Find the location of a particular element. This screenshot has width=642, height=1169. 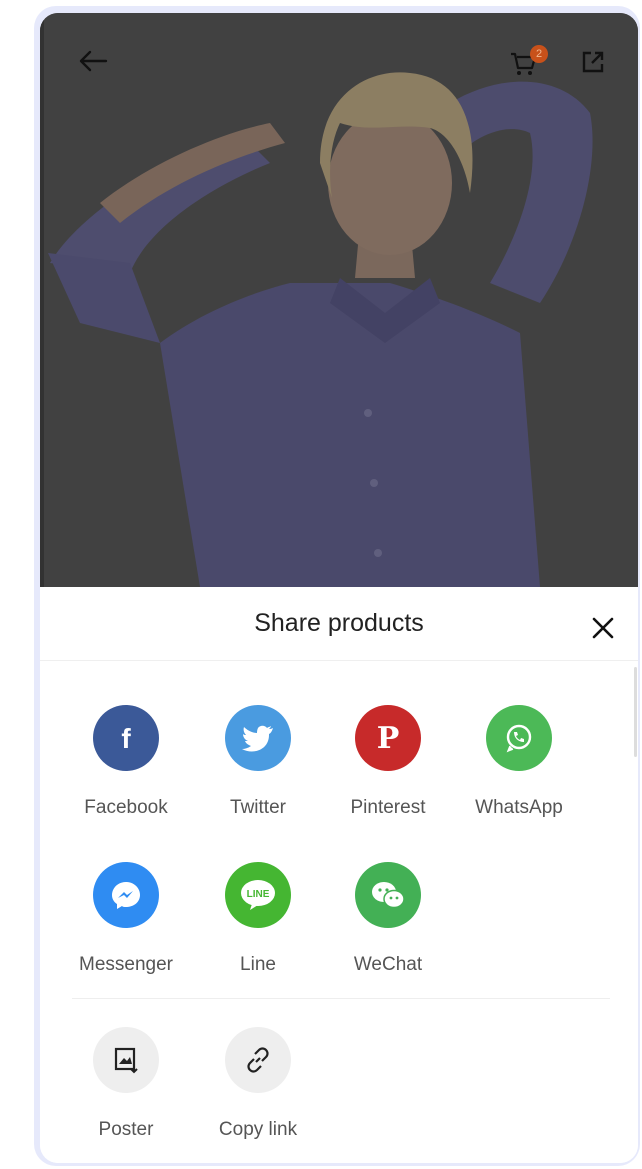

link-icon is located at coordinates (258, 1060).